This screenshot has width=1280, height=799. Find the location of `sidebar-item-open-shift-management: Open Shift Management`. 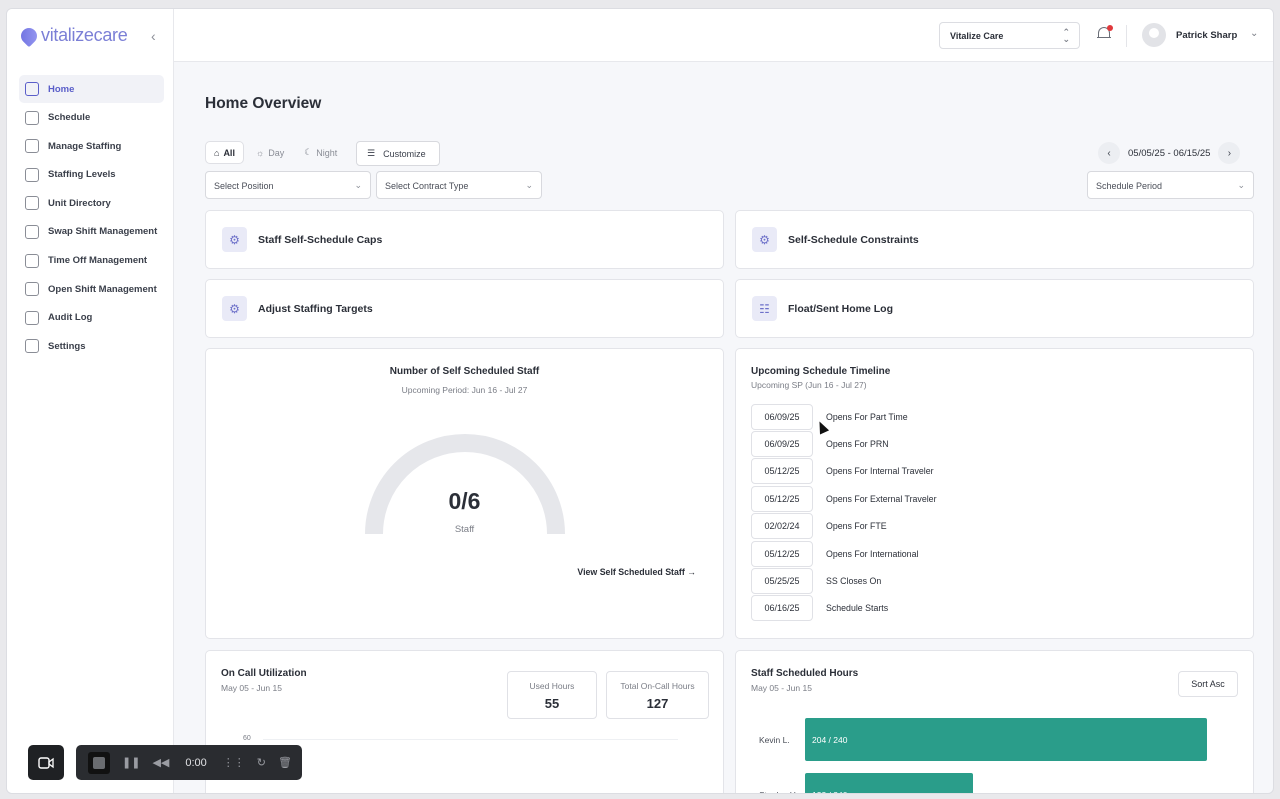

sidebar-item-open-shift-management: Open Shift Management is located at coordinates (91, 289).